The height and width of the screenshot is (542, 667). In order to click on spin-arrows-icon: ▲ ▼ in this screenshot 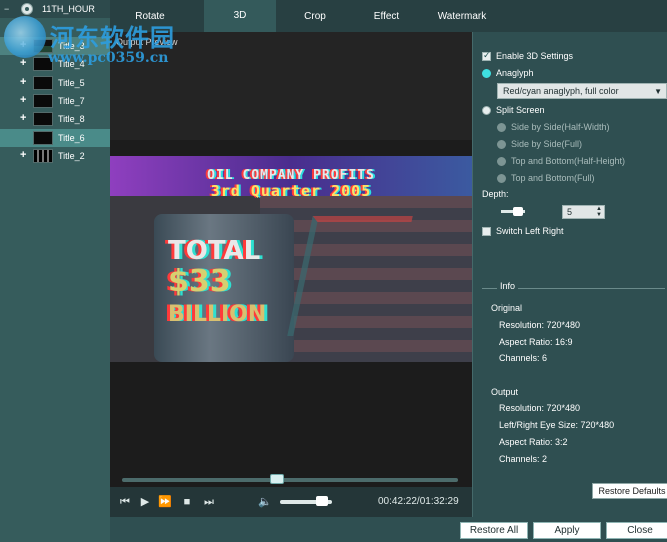, I will do `click(599, 212)`.